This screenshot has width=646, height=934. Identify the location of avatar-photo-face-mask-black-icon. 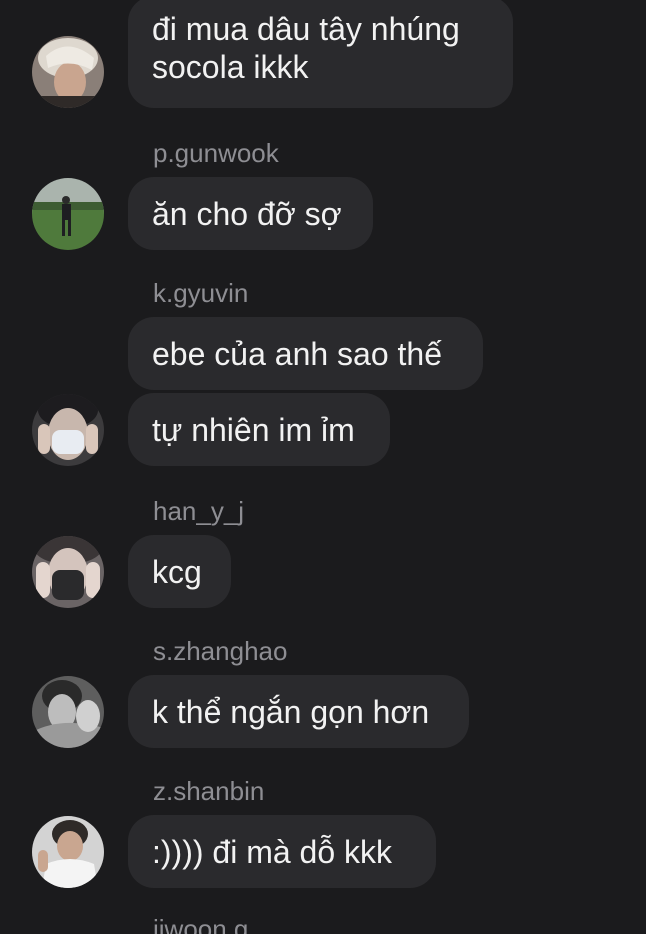
(68, 572).